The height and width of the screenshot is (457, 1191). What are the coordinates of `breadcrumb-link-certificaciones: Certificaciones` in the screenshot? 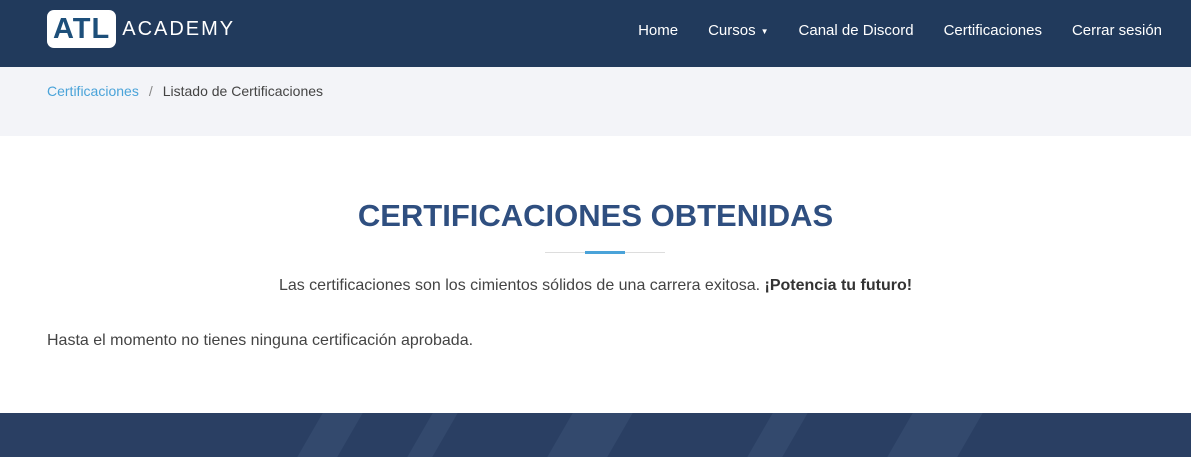 It's located at (93, 91).